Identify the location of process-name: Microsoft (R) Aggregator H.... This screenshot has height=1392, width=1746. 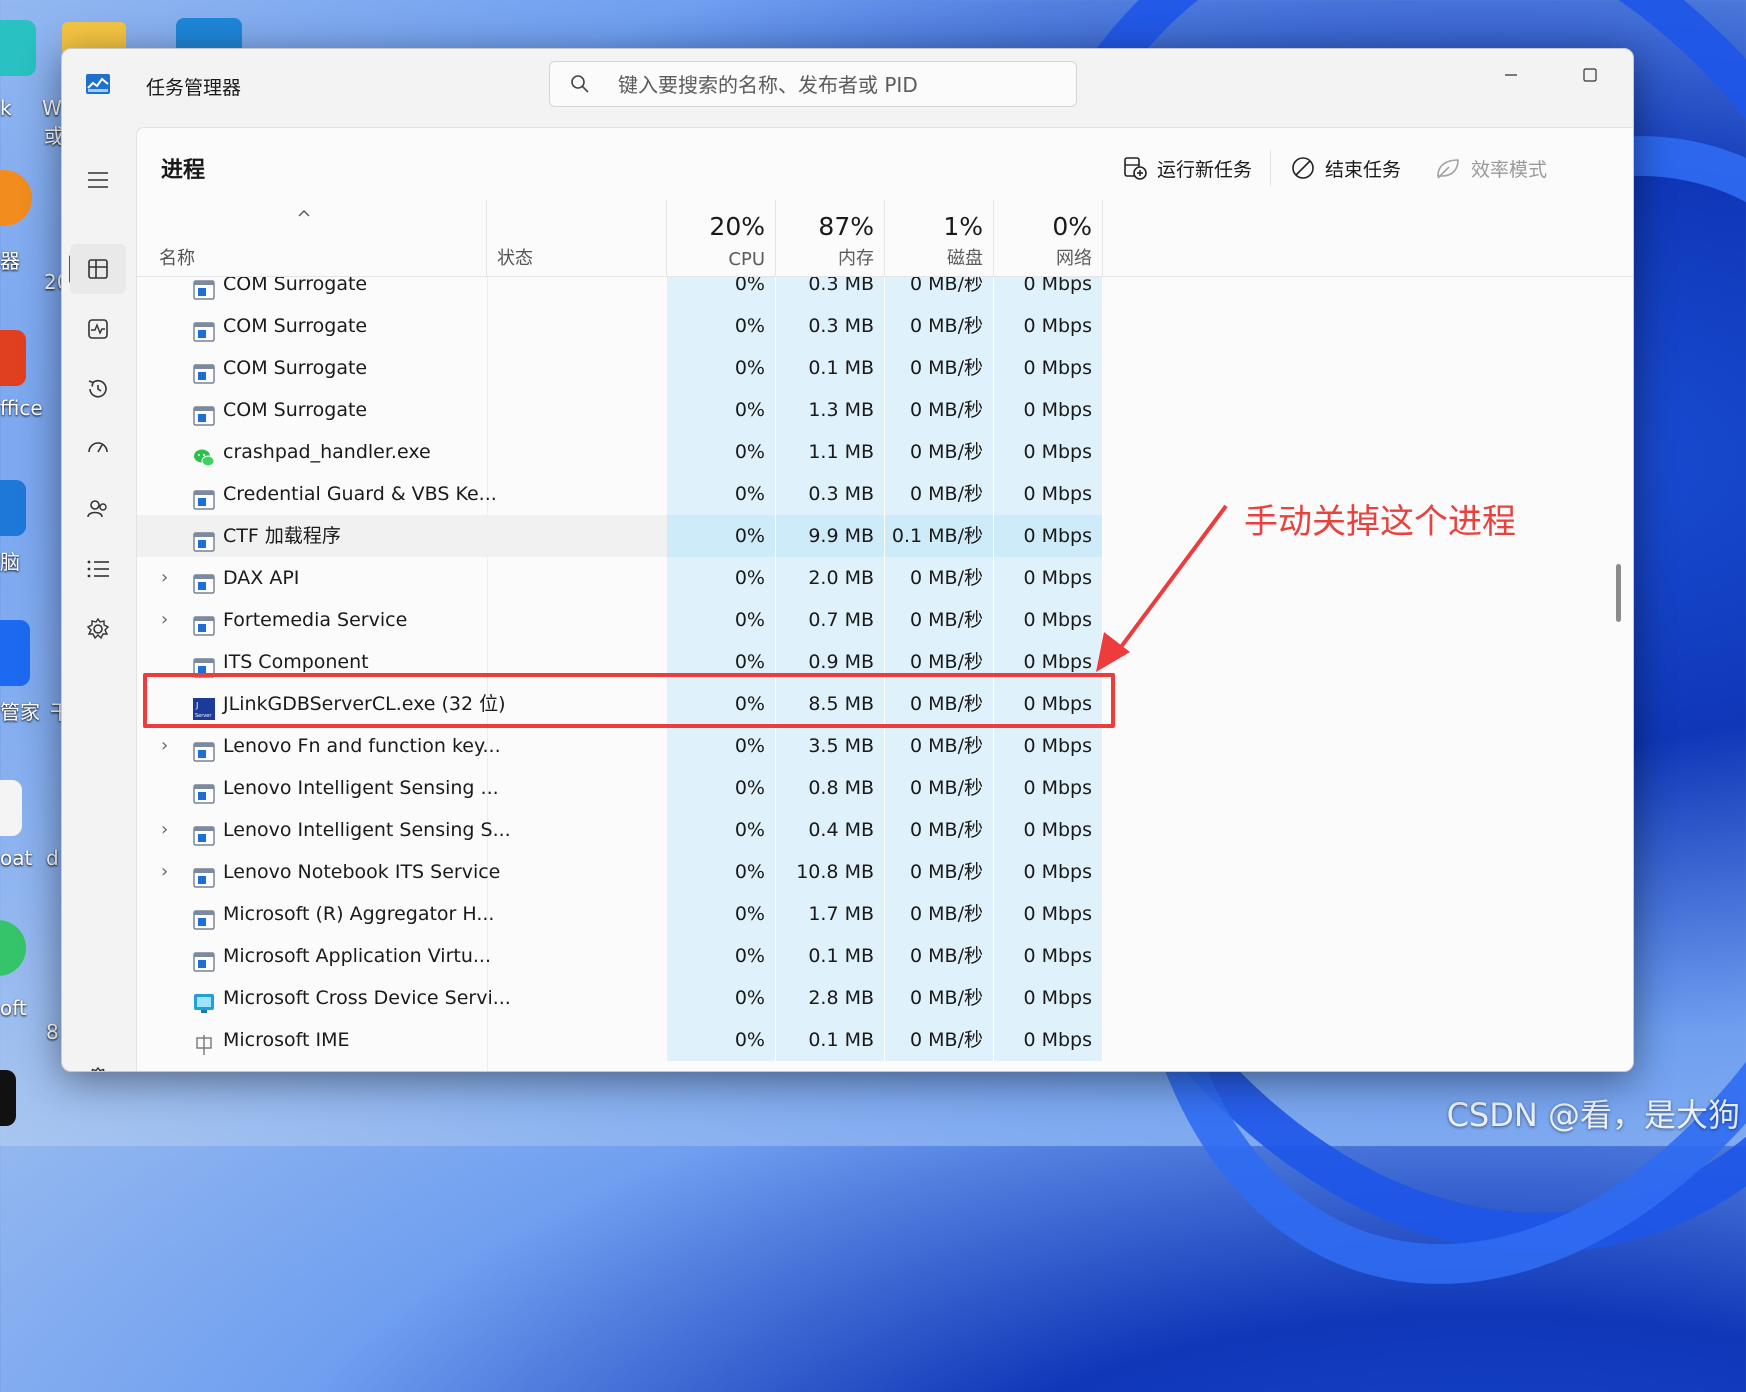
(359, 914).